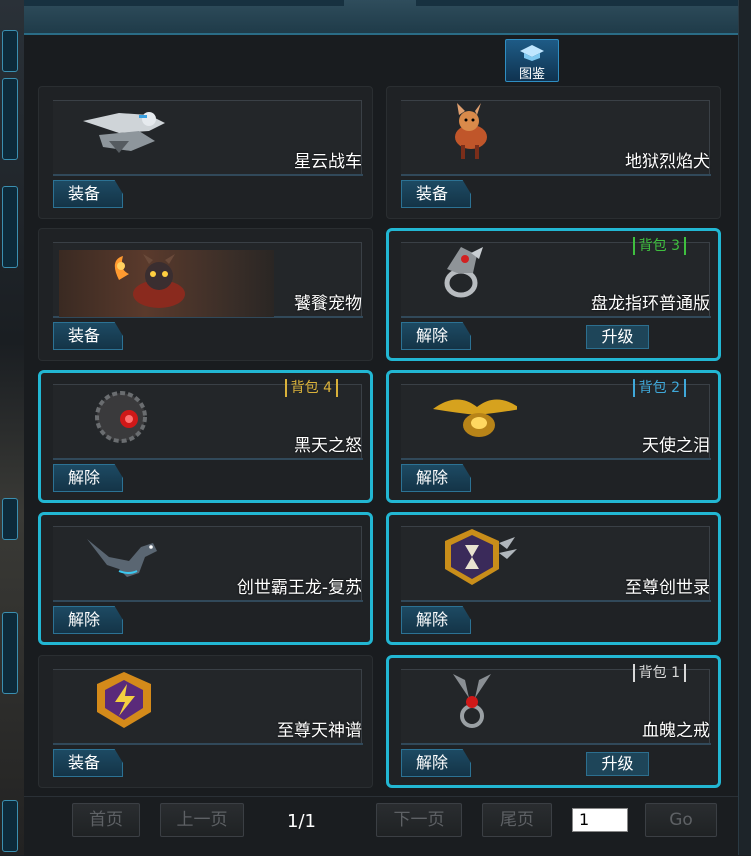  What do you see at coordinates (202, 820) in the screenshot?
I see `prev-page-button: 上一页` at bounding box center [202, 820].